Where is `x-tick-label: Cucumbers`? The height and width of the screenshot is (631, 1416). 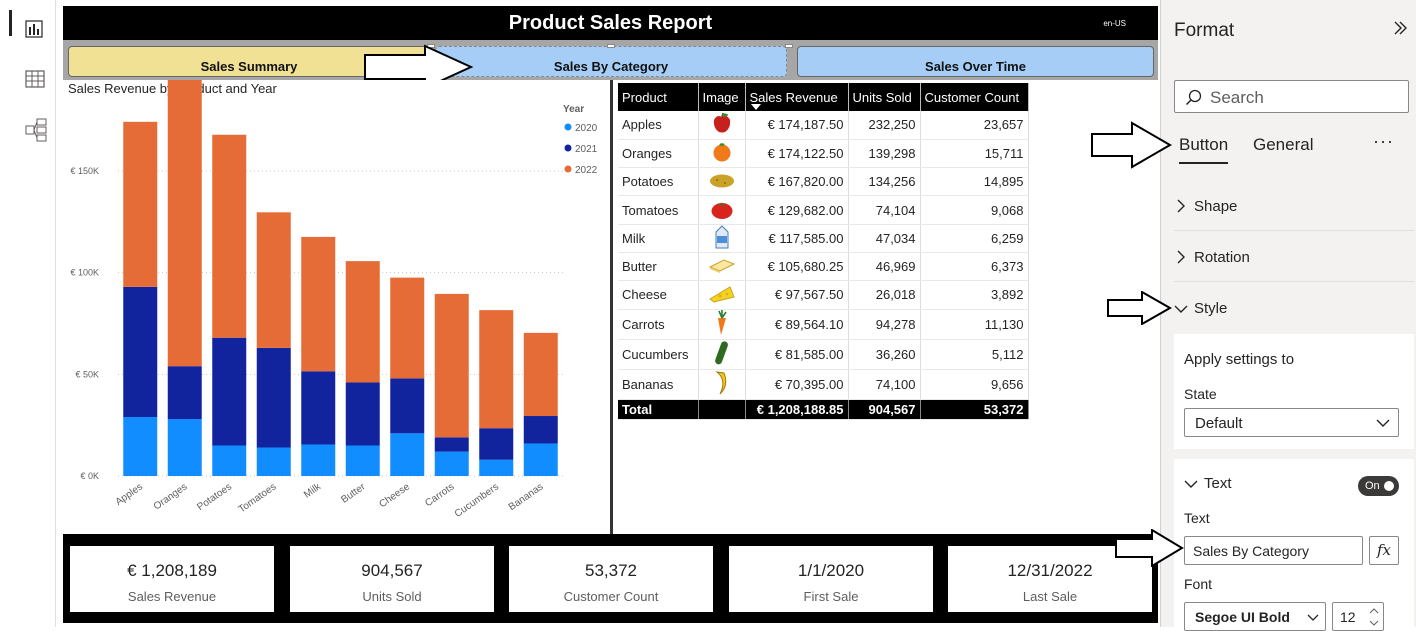
x-tick-label: Cucumbers is located at coordinates (477, 500).